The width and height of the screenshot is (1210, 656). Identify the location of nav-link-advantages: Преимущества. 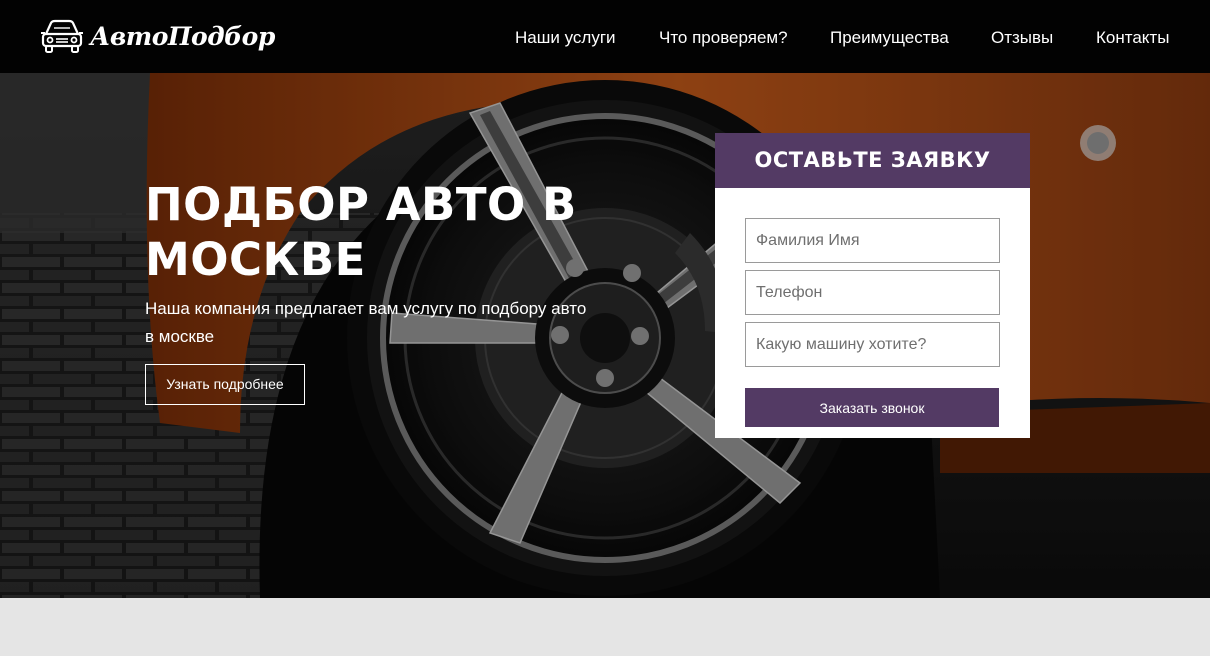
(889, 38).